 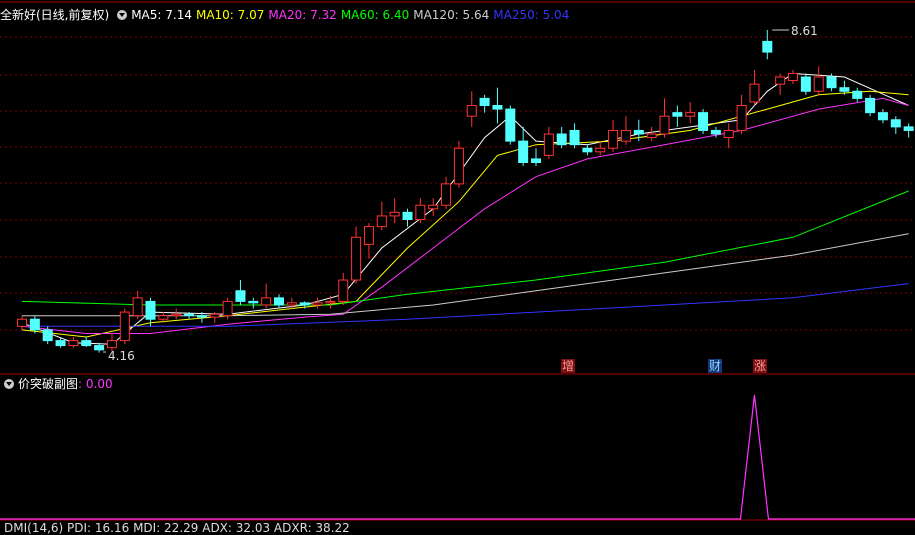 I want to click on ma120-label: MA120: 5.64, so click(x=451, y=15).